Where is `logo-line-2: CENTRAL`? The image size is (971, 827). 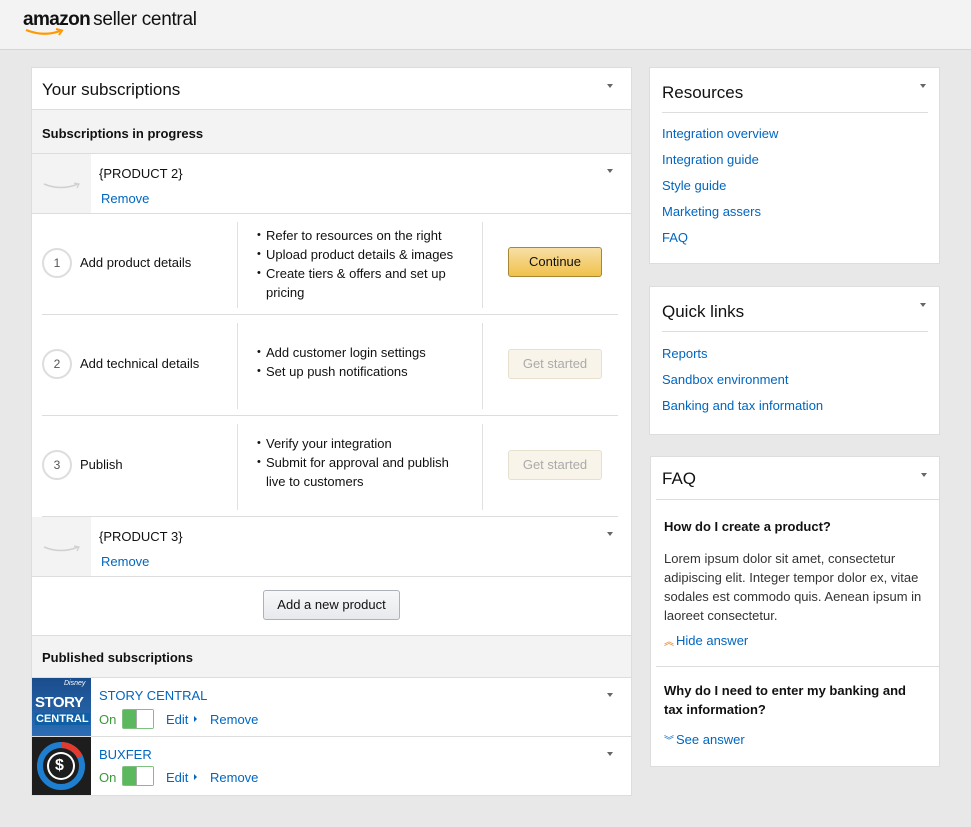
logo-line-2: CENTRAL is located at coordinates (62, 719).